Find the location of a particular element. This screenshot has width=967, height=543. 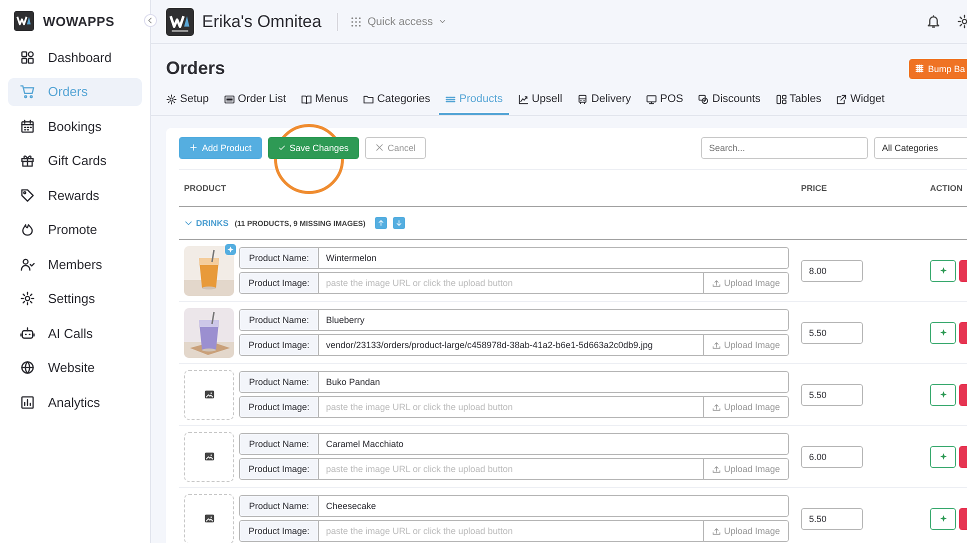

sparkle-badge is located at coordinates (230, 249).